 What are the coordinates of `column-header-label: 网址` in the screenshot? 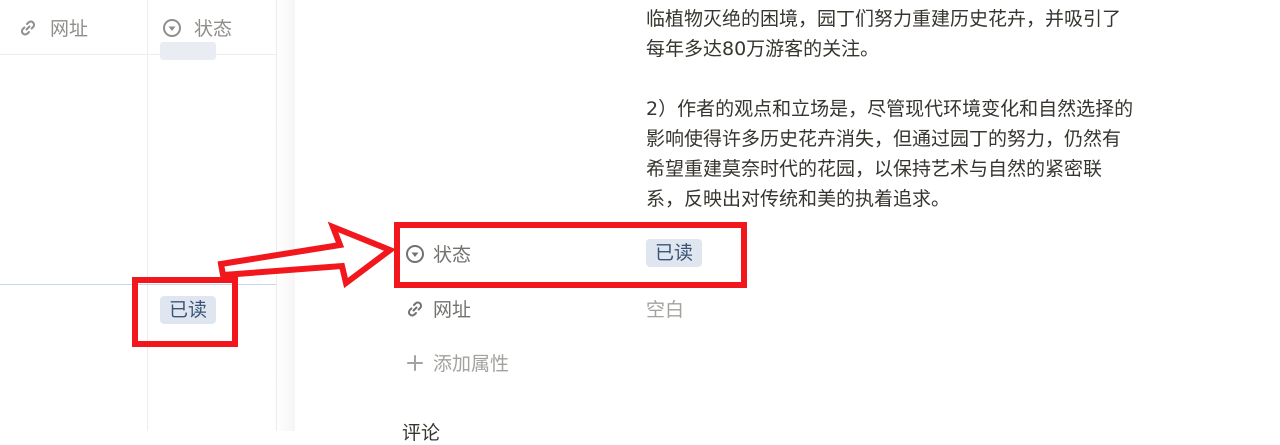 It's located at (69, 29).